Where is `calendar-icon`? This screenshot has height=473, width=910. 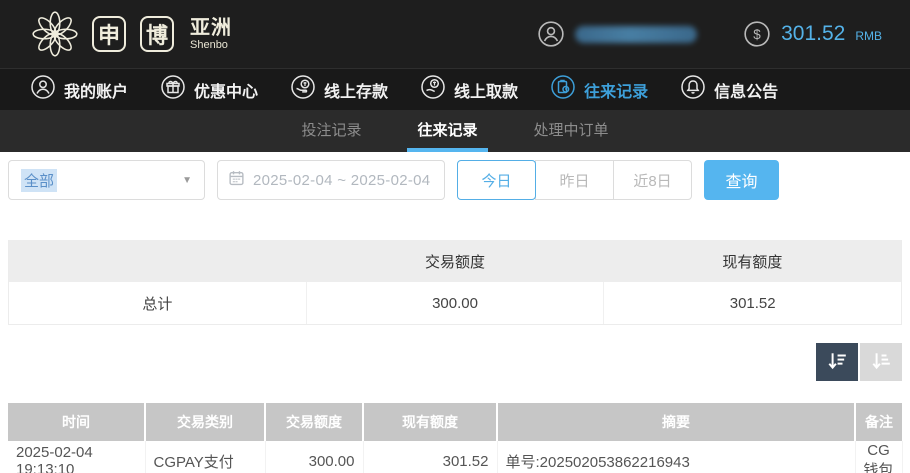
calendar-icon is located at coordinates (236, 180).